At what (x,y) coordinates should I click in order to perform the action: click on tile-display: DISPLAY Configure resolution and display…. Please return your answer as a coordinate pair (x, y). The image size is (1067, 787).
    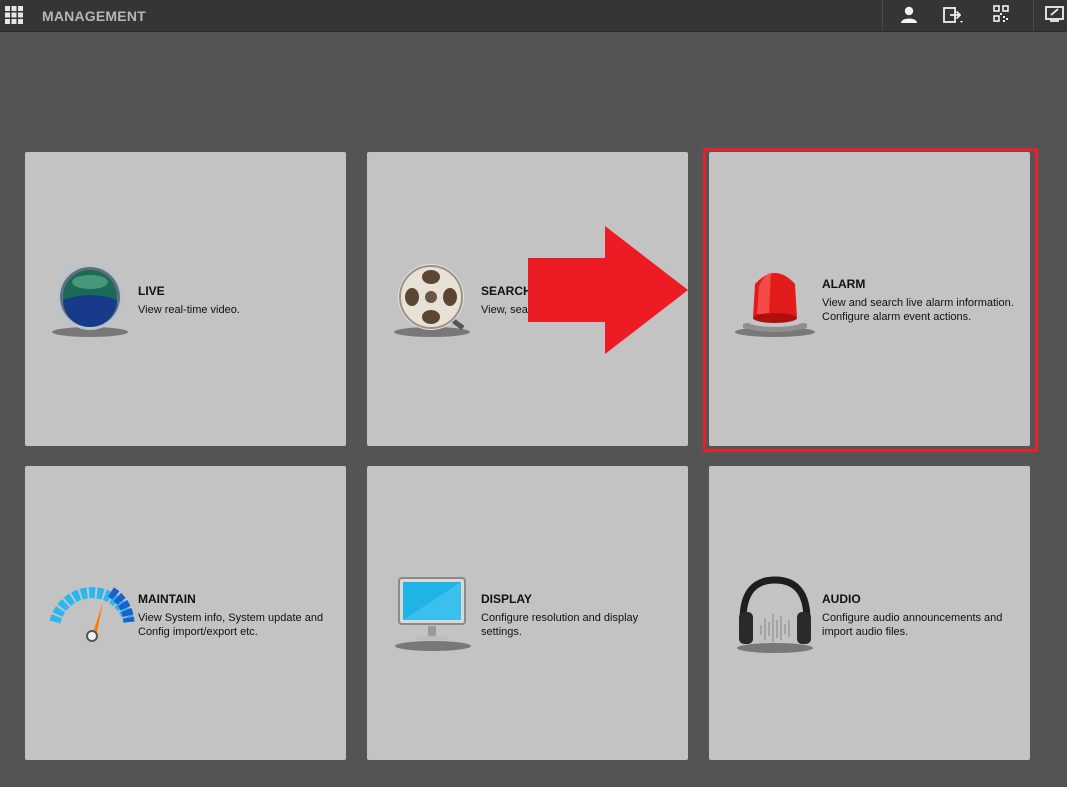
    Looking at the image, I should click on (527, 613).